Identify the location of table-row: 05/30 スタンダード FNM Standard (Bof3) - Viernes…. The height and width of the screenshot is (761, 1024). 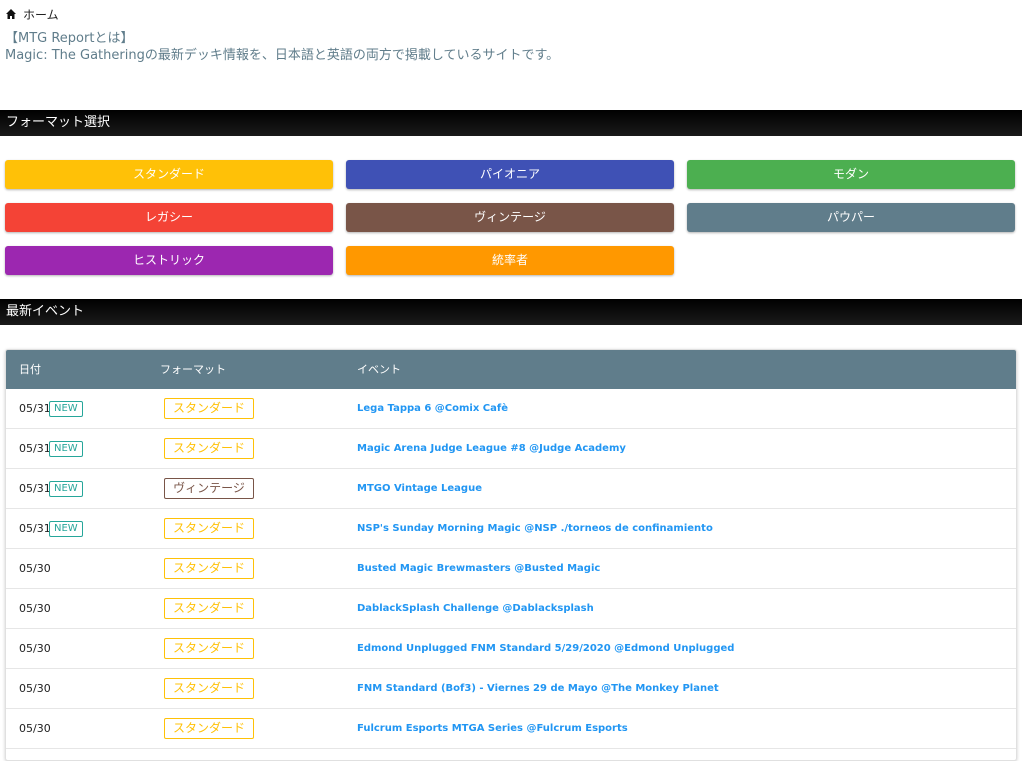
(511, 689).